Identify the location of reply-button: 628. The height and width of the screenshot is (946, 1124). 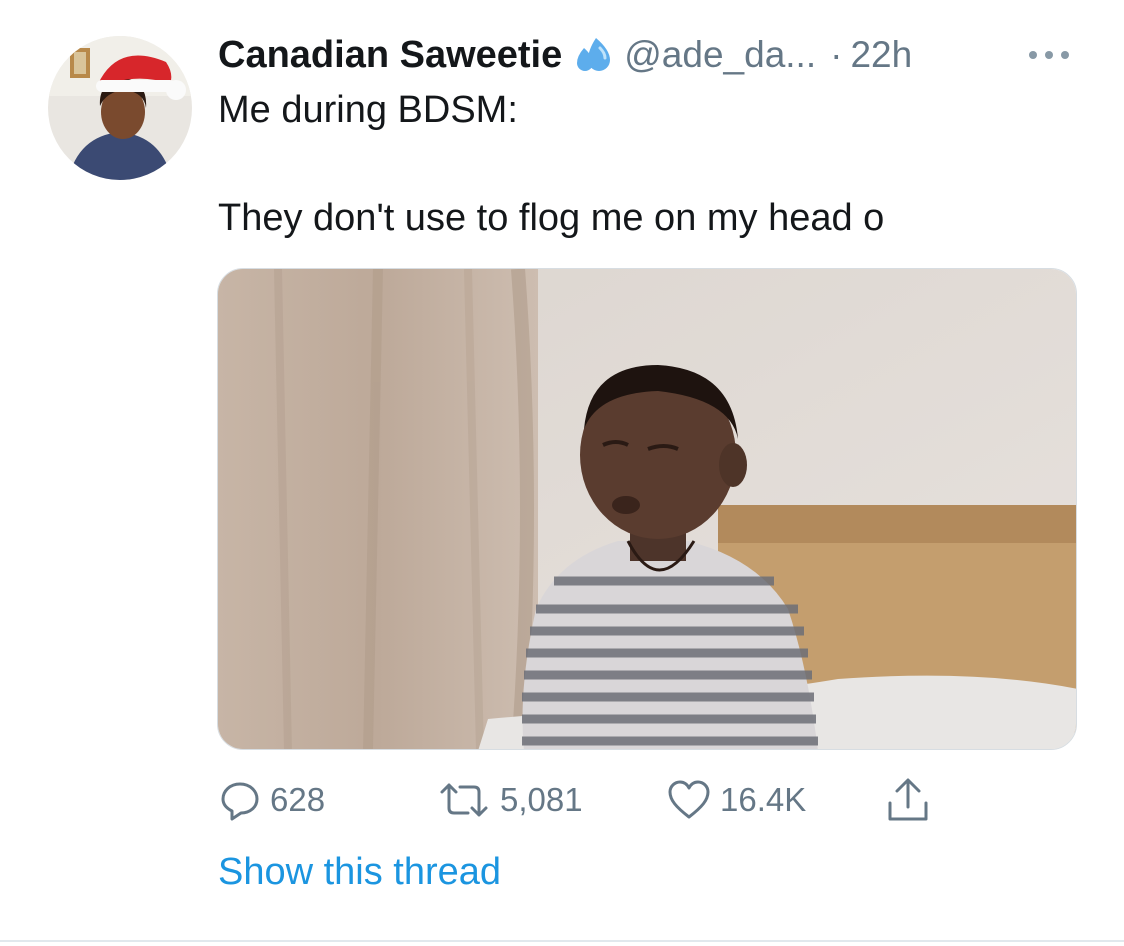
(271, 800).